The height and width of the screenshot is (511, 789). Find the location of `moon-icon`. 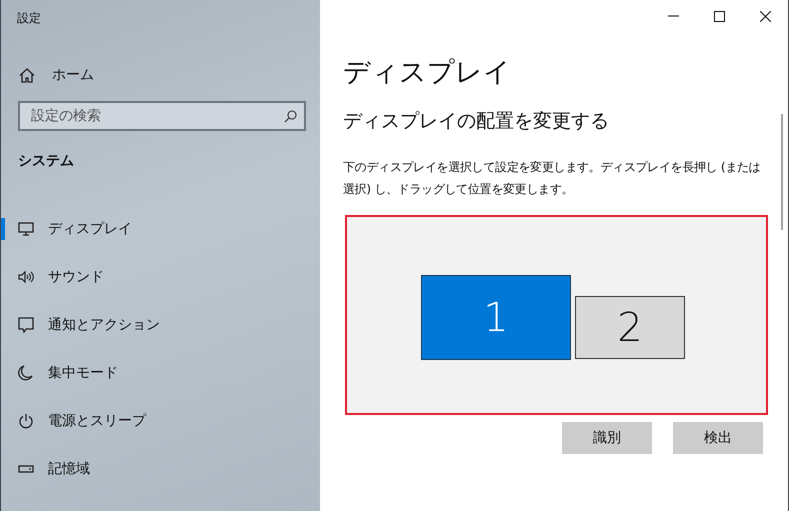

moon-icon is located at coordinates (26, 373).